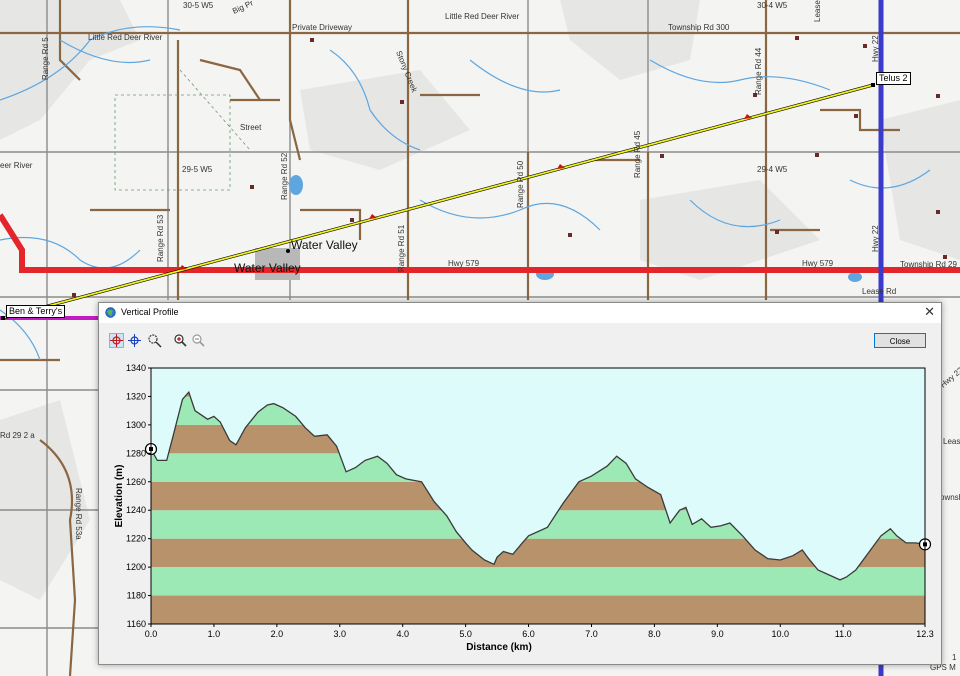 This screenshot has height=676, width=960. I want to click on label-water-valley-road: Water Valley, so click(267, 268).